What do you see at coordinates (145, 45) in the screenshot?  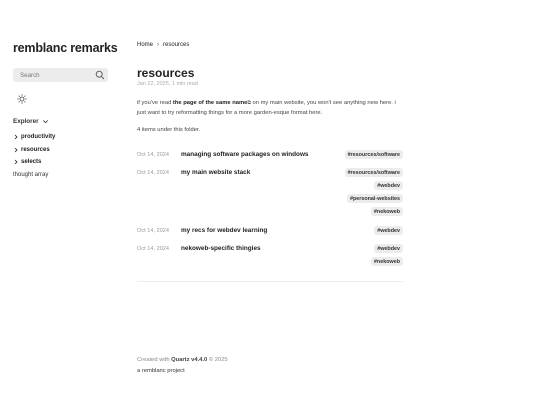 I see `breadcrumb-home: Home` at bounding box center [145, 45].